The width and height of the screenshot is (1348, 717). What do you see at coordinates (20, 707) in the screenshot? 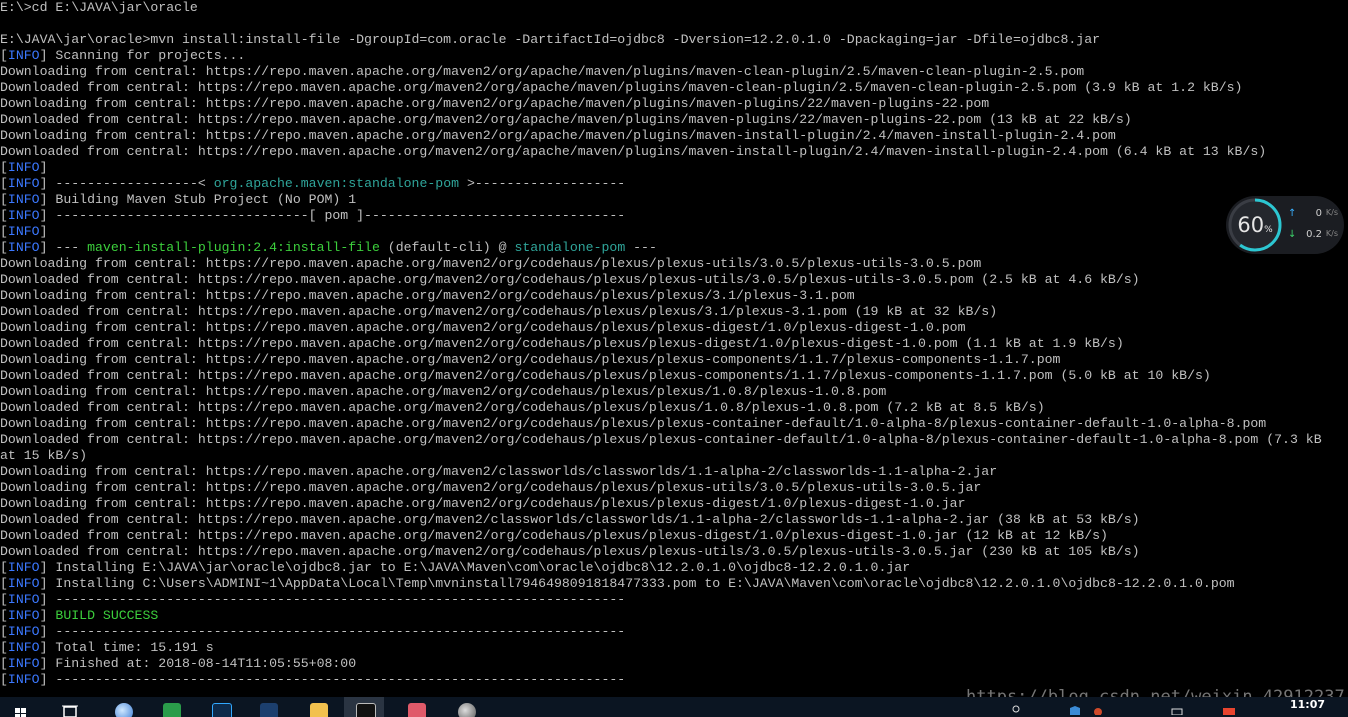
I see `windows-start-icon` at bounding box center [20, 707].